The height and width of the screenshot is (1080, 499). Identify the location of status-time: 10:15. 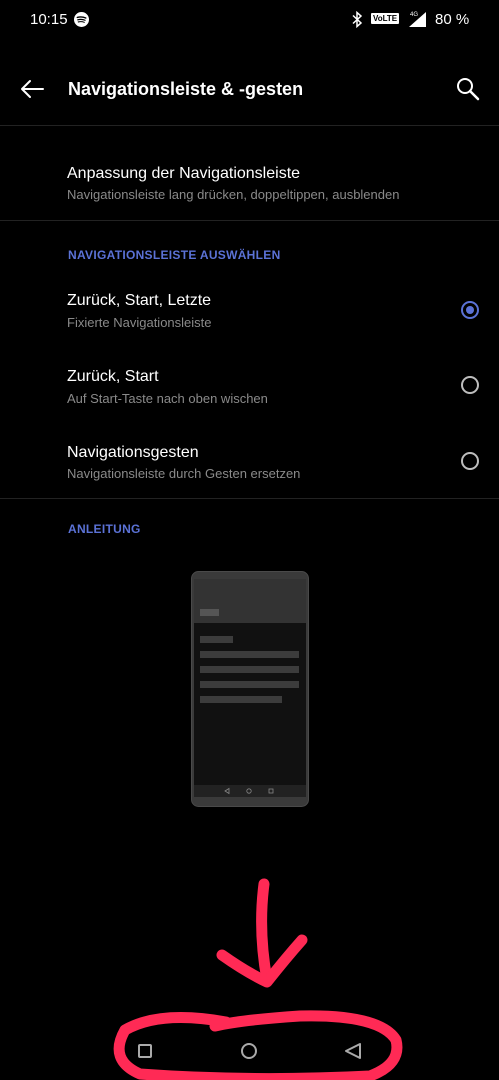
(49, 19).